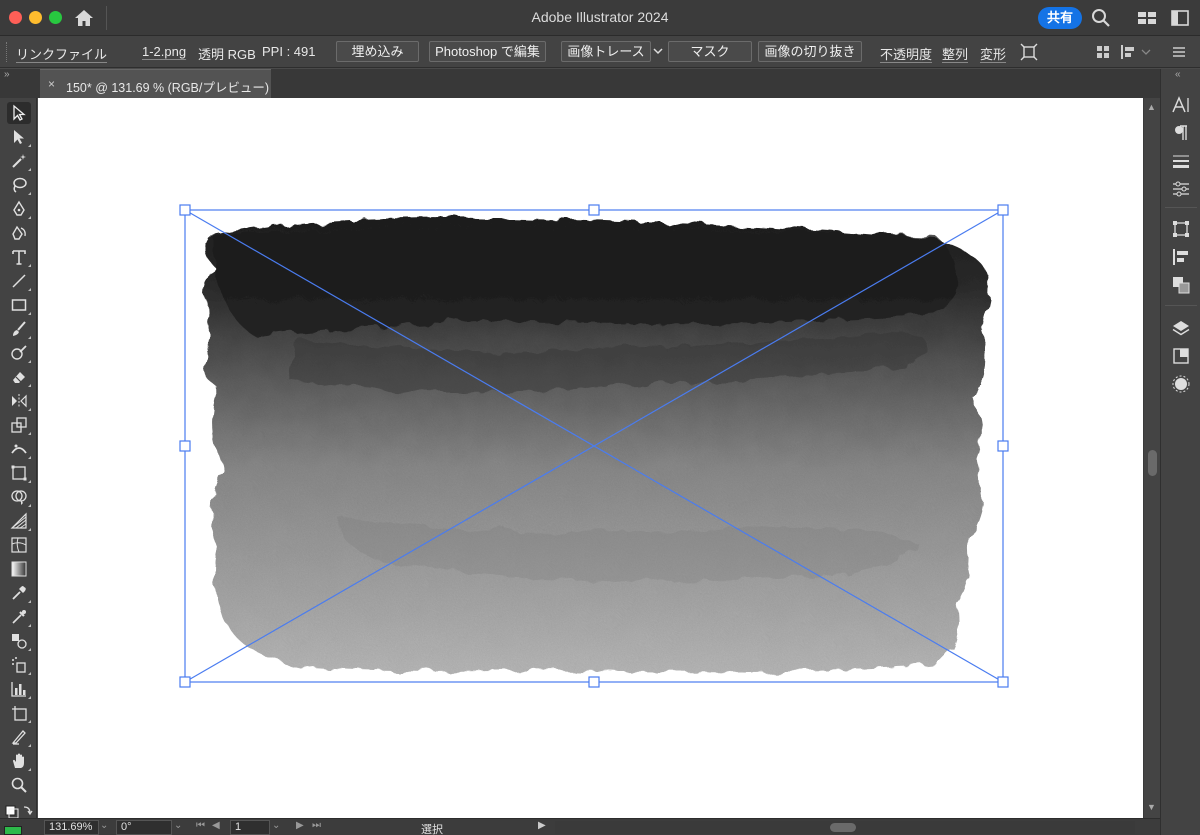 The image size is (1200, 835). I want to click on panel-dock: «, so click(1180, 452).